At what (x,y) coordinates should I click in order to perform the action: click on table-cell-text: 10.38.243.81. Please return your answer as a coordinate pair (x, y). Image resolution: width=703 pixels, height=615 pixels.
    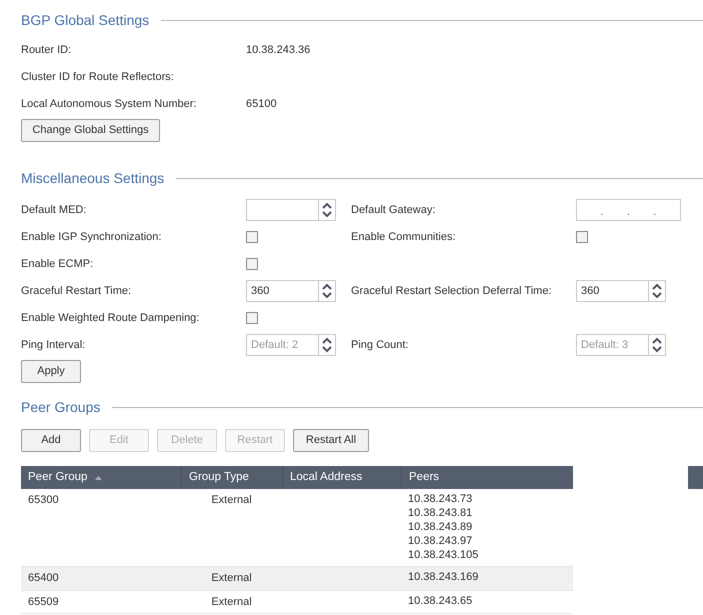
    Looking at the image, I should click on (441, 513).